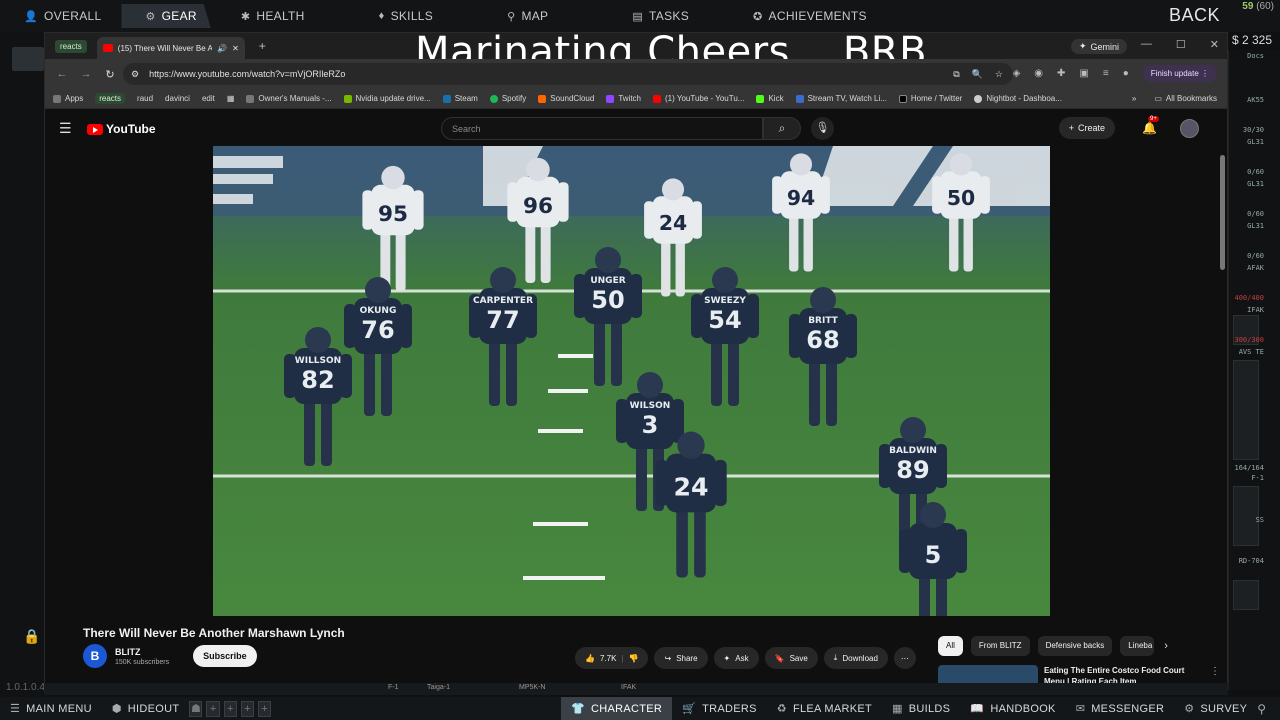 Image resolution: width=1280 pixels, height=720 pixels. What do you see at coordinates (225, 656) in the screenshot?
I see `subscribe-button: Subscribe` at bounding box center [225, 656].